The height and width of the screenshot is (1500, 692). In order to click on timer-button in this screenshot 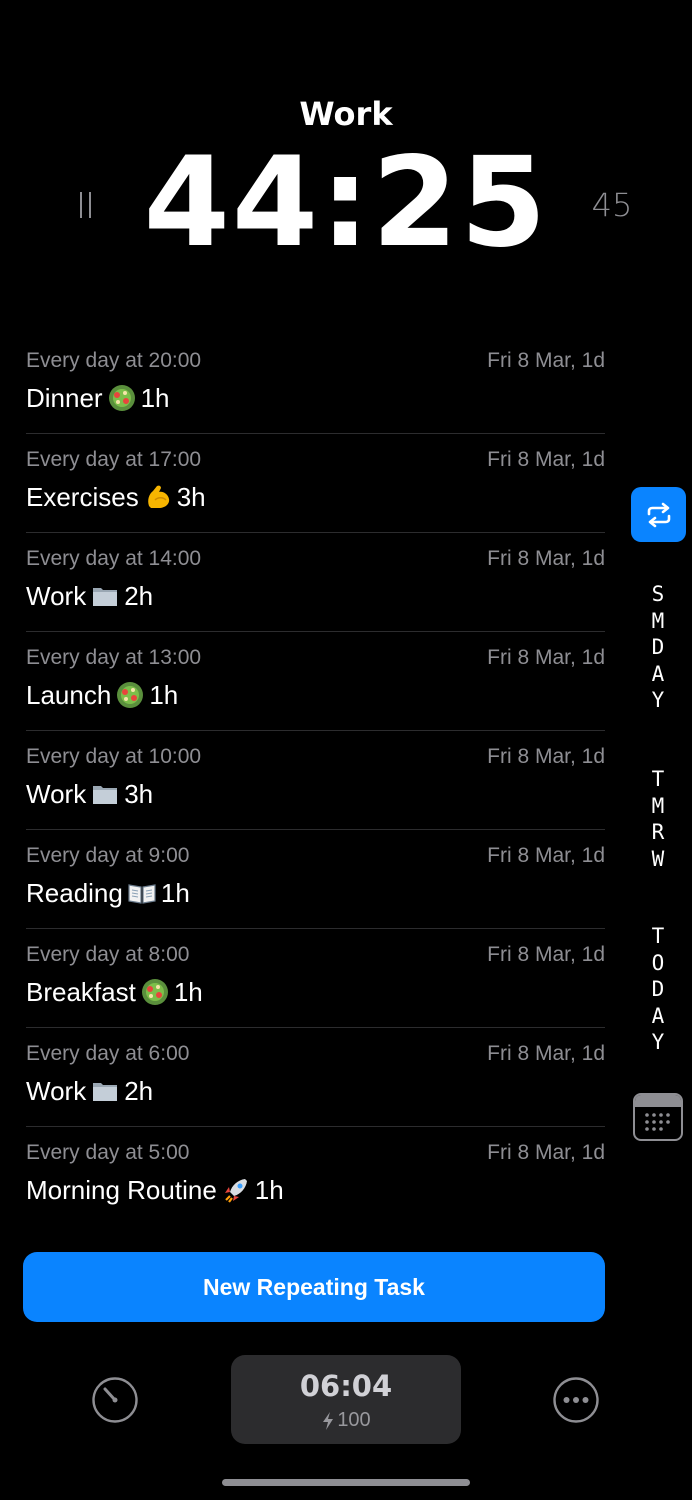, I will do `click(115, 1400)`.